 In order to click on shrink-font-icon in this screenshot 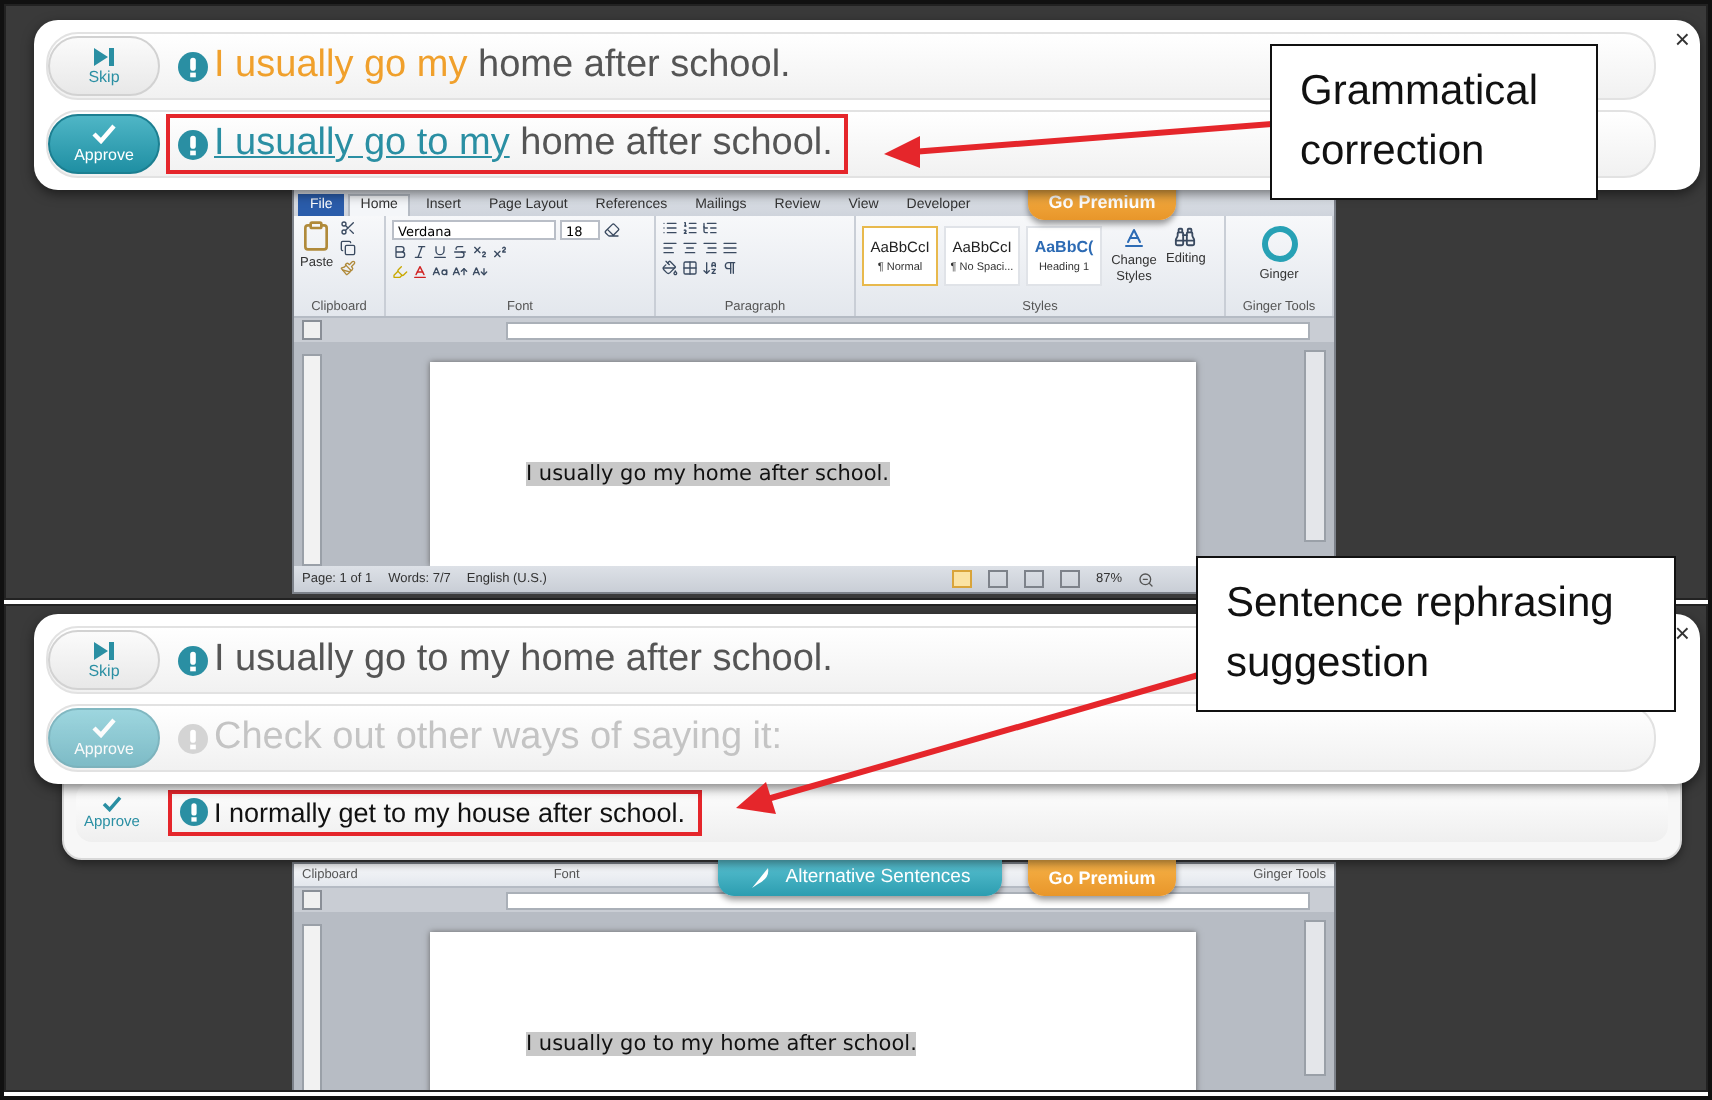, I will do `click(480, 272)`.